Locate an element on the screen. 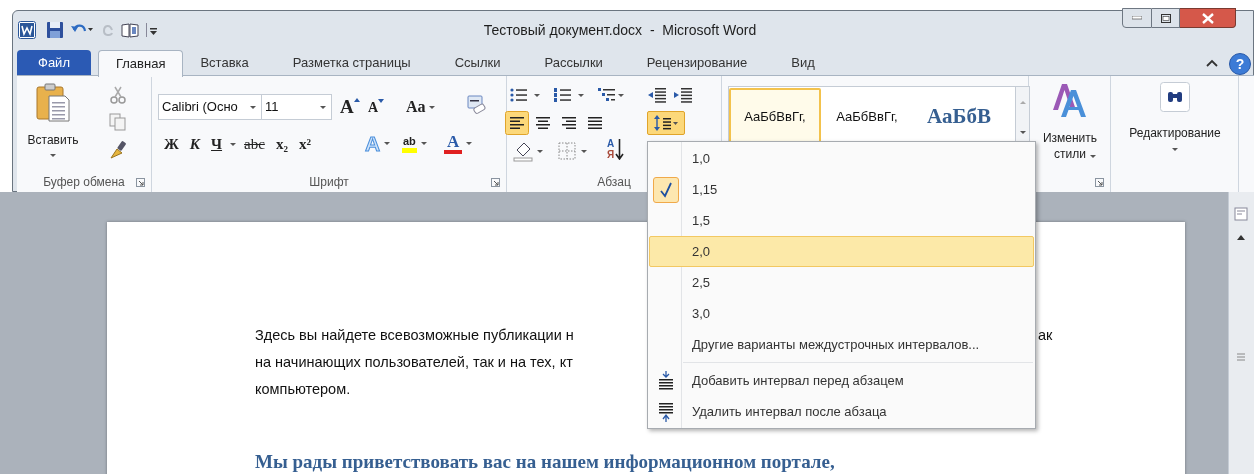 This screenshot has width=1254, height=474. group-label: Шрифт is located at coordinates (329, 182).